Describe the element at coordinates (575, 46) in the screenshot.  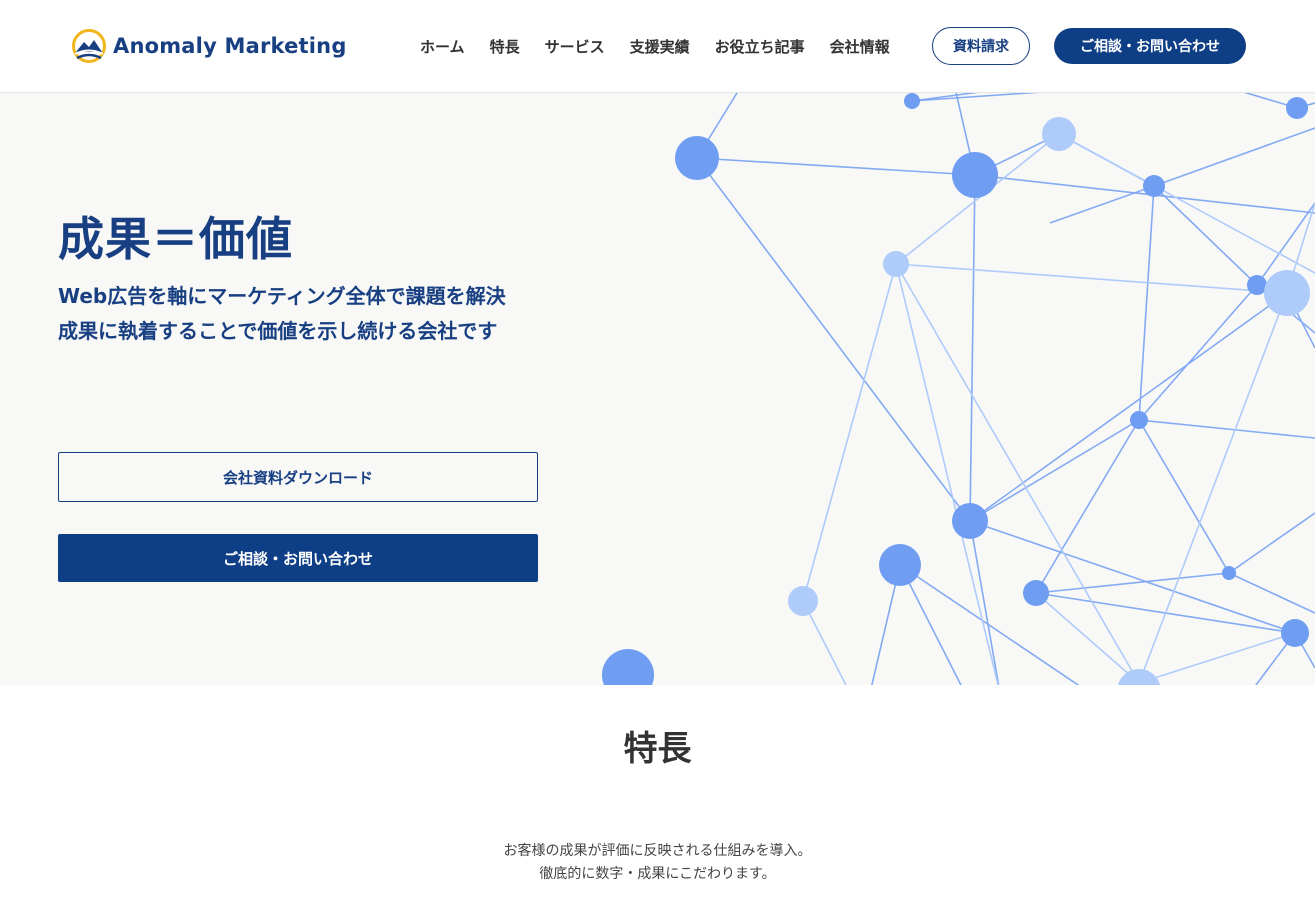
I see `nav-item-services: サービス` at that location.